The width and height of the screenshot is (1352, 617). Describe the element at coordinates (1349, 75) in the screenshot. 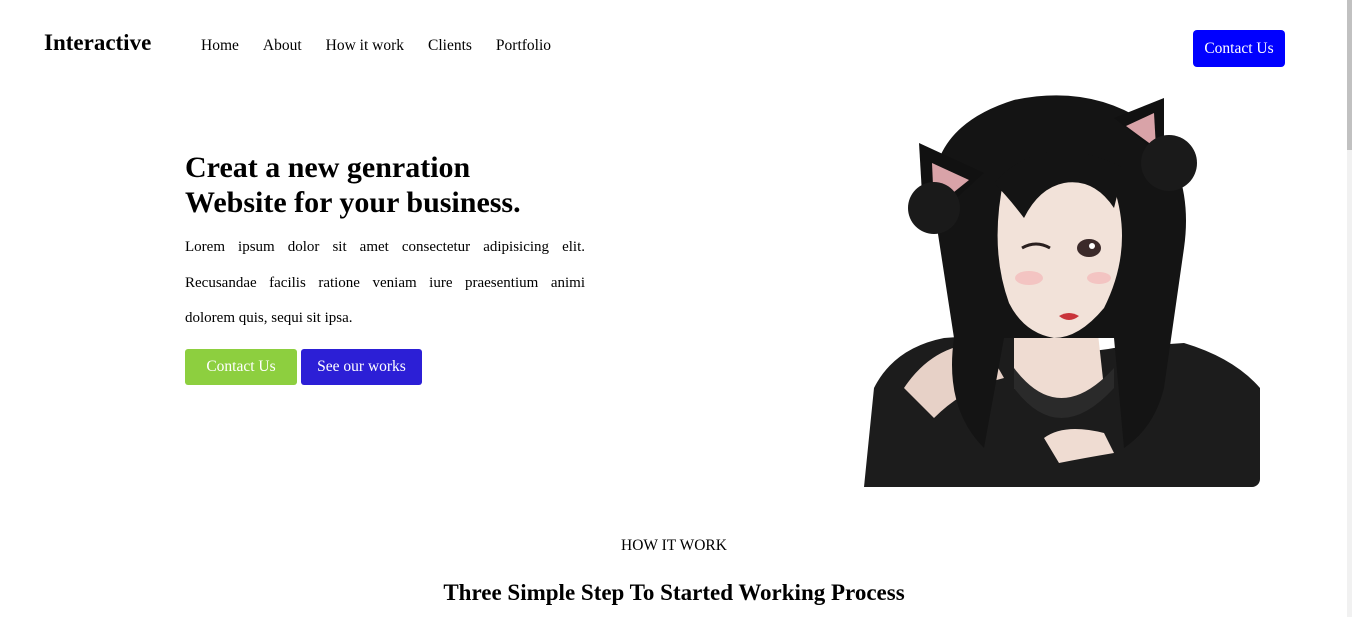

I see `scrollbar-thumb` at that location.